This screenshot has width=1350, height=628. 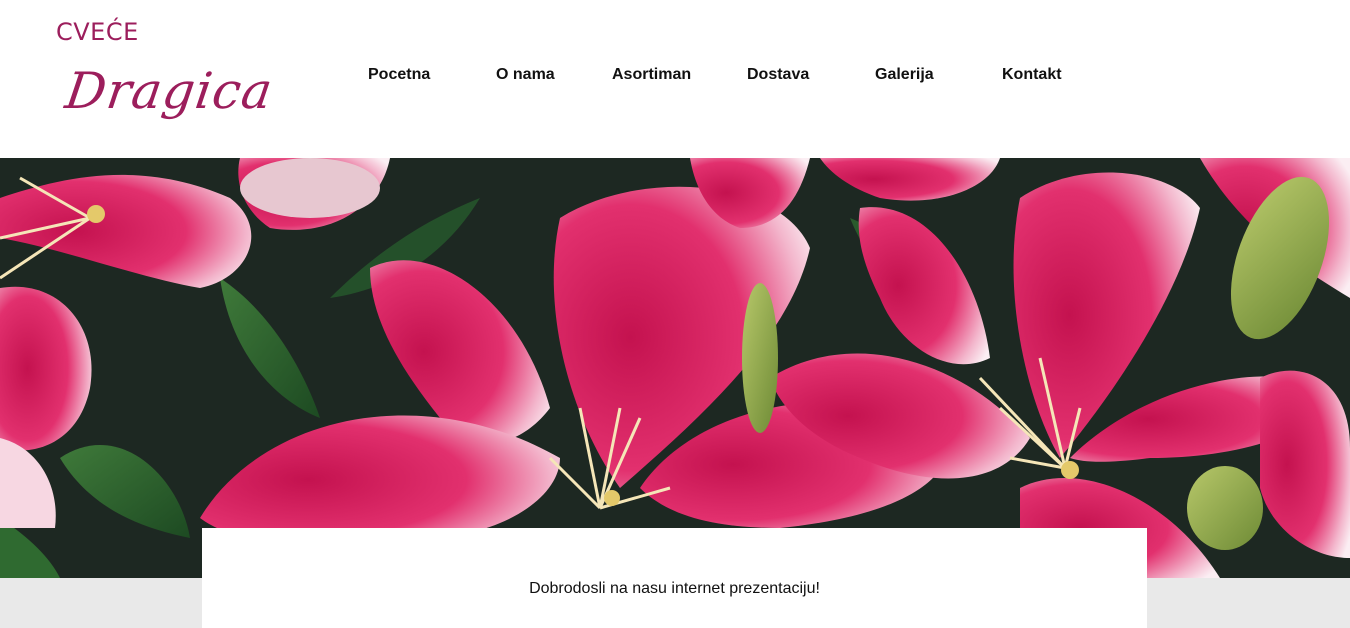 I want to click on nav-item-kontakt: Kontakt, so click(x=1032, y=75).